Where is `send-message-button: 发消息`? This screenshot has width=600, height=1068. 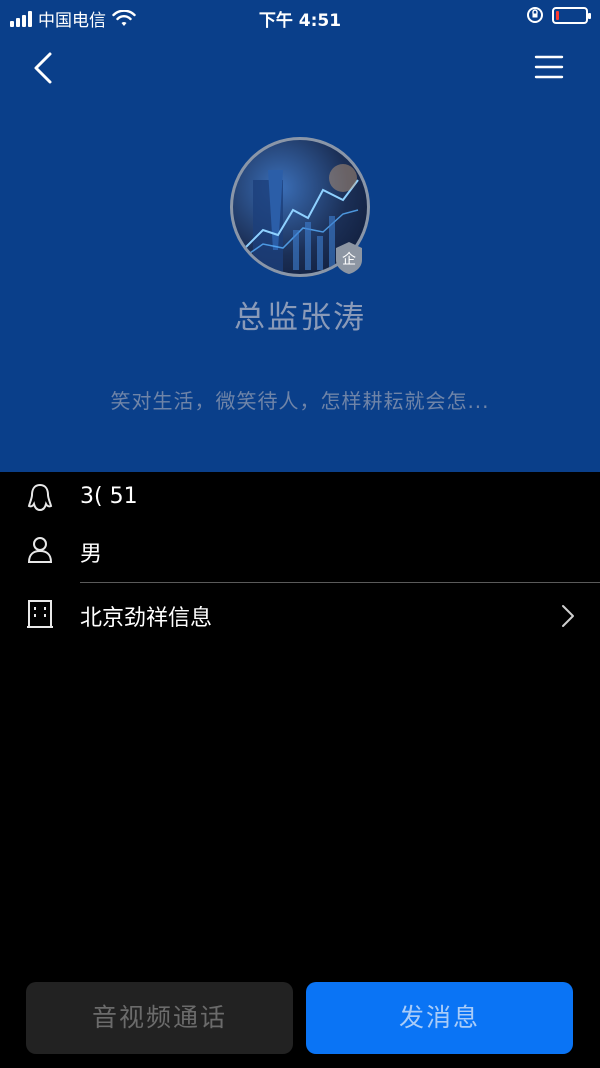 send-message-button: 发消息 is located at coordinates (439, 1018).